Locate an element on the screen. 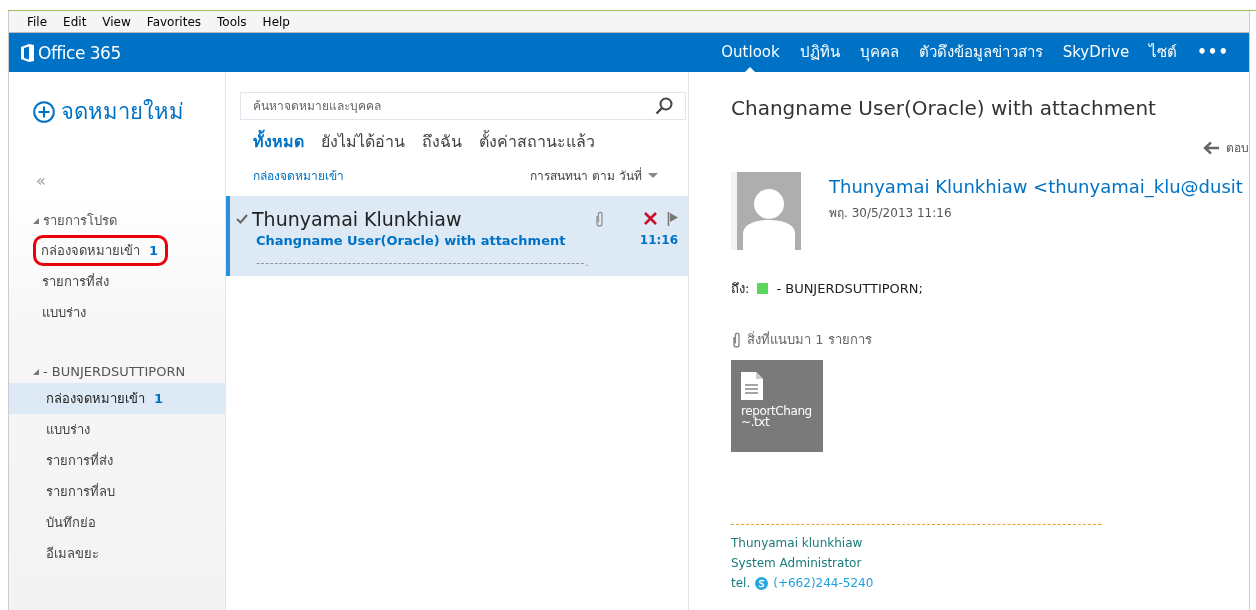  search-icon is located at coordinates (664, 106).